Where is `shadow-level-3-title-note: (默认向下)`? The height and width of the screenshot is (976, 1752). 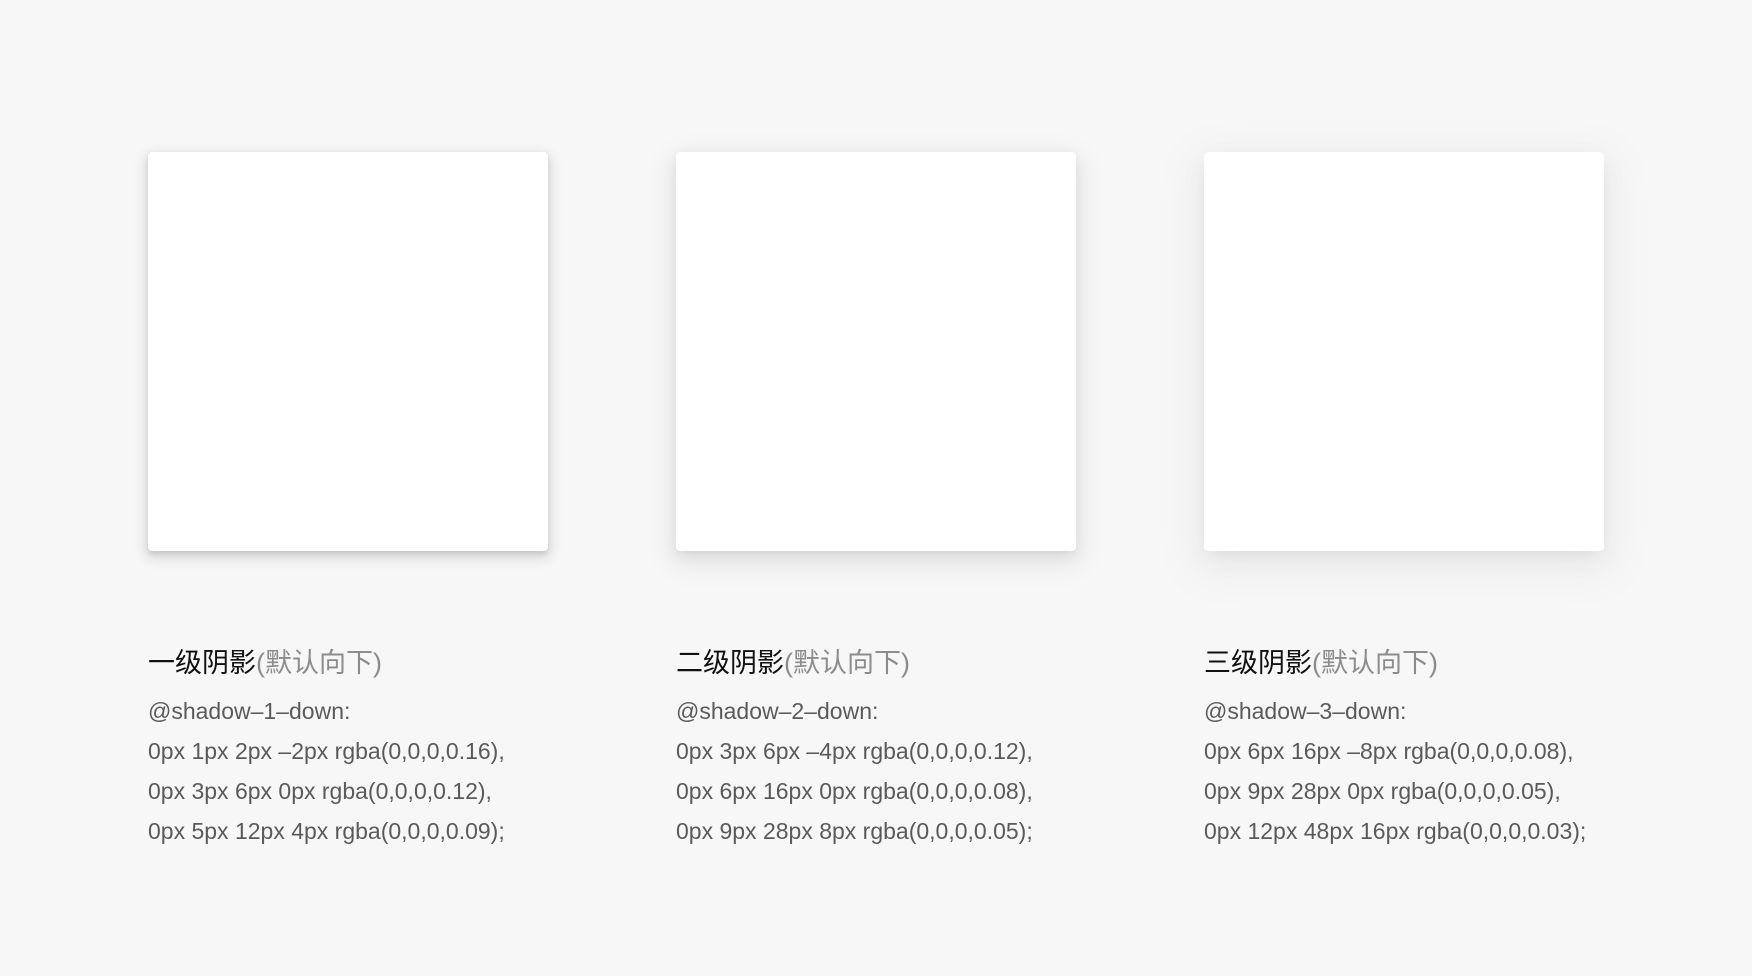 shadow-level-3-title-note: (默认向下) is located at coordinates (1375, 663).